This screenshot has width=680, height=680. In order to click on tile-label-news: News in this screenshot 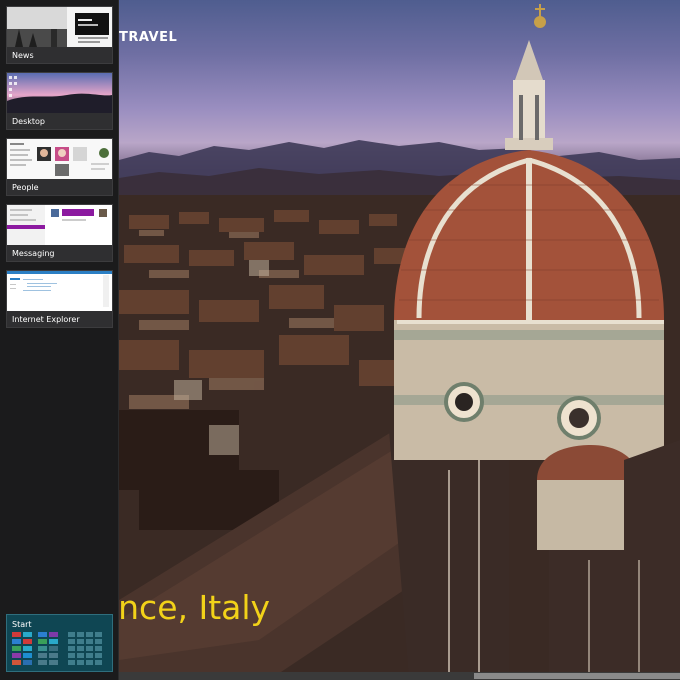, I will do `click(23, 55)`.